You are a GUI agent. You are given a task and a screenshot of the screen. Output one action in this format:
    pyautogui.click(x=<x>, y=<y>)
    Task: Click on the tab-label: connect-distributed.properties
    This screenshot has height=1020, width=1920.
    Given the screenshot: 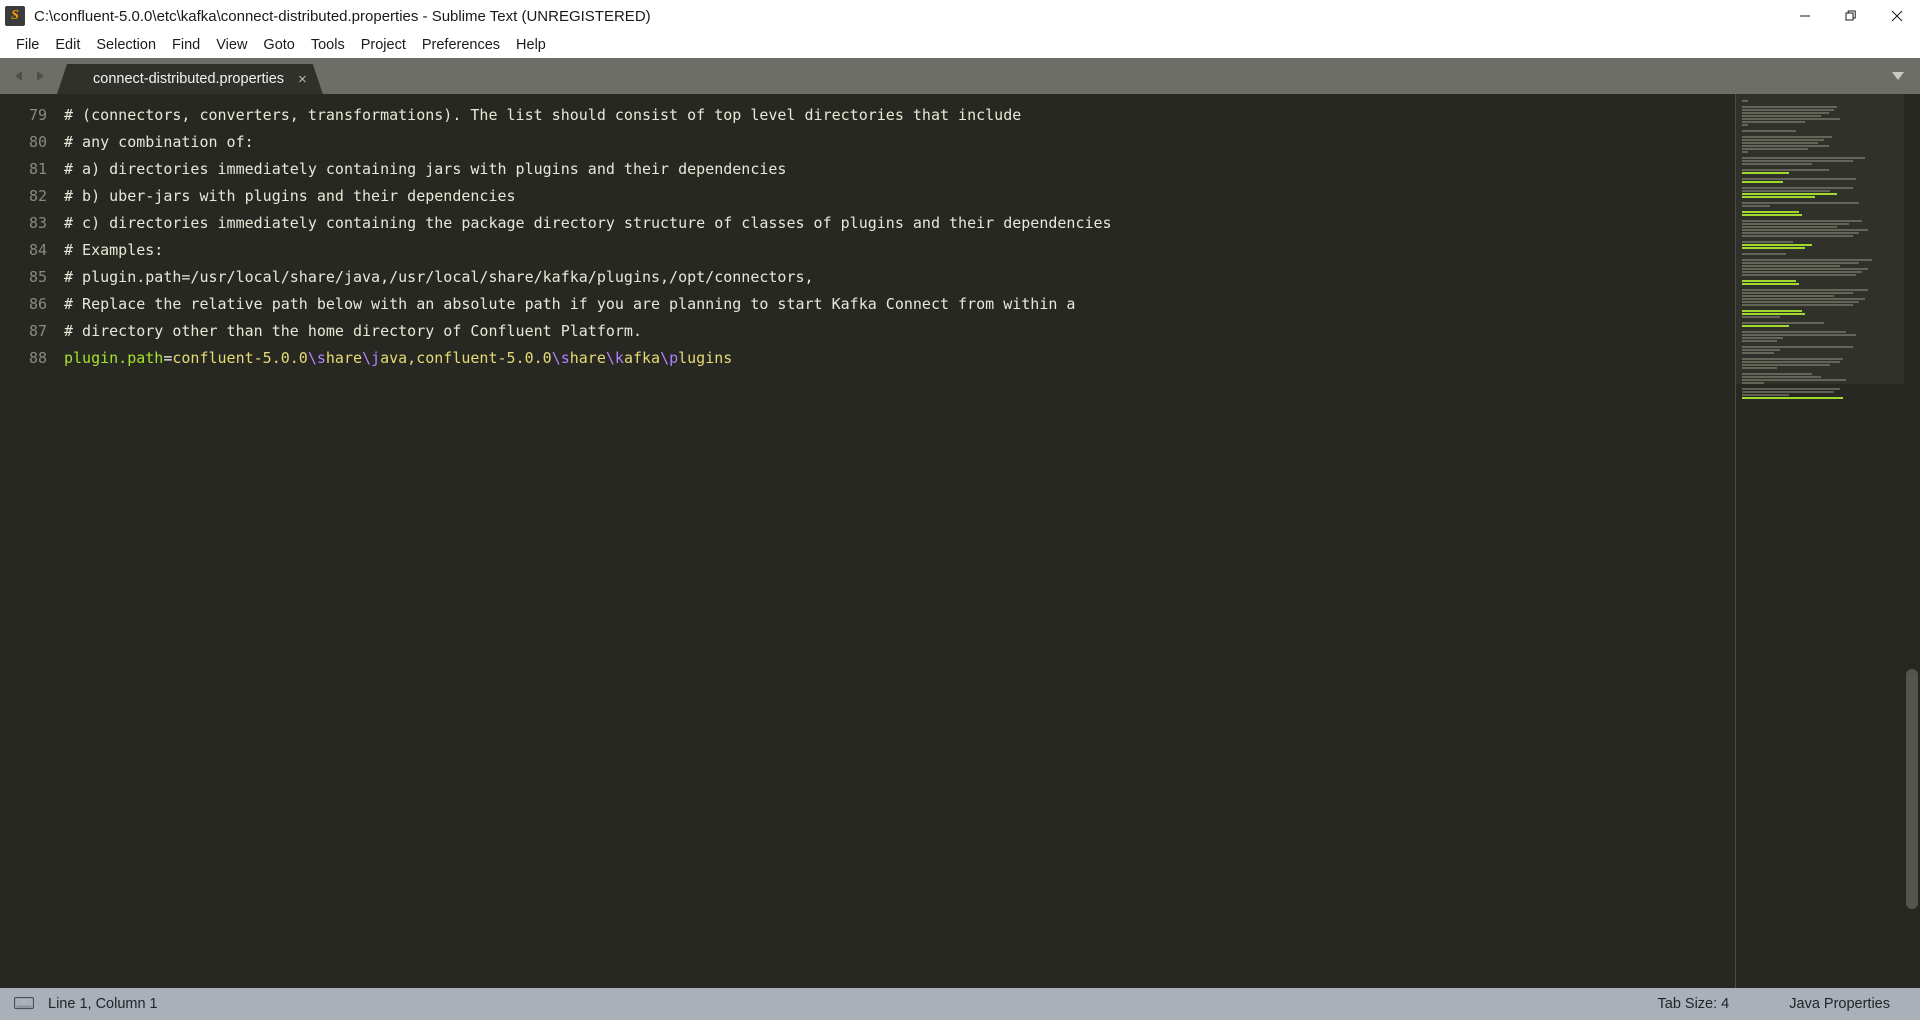 What is the action you would take?
    pyautogui.click(x=189, y=79)
    